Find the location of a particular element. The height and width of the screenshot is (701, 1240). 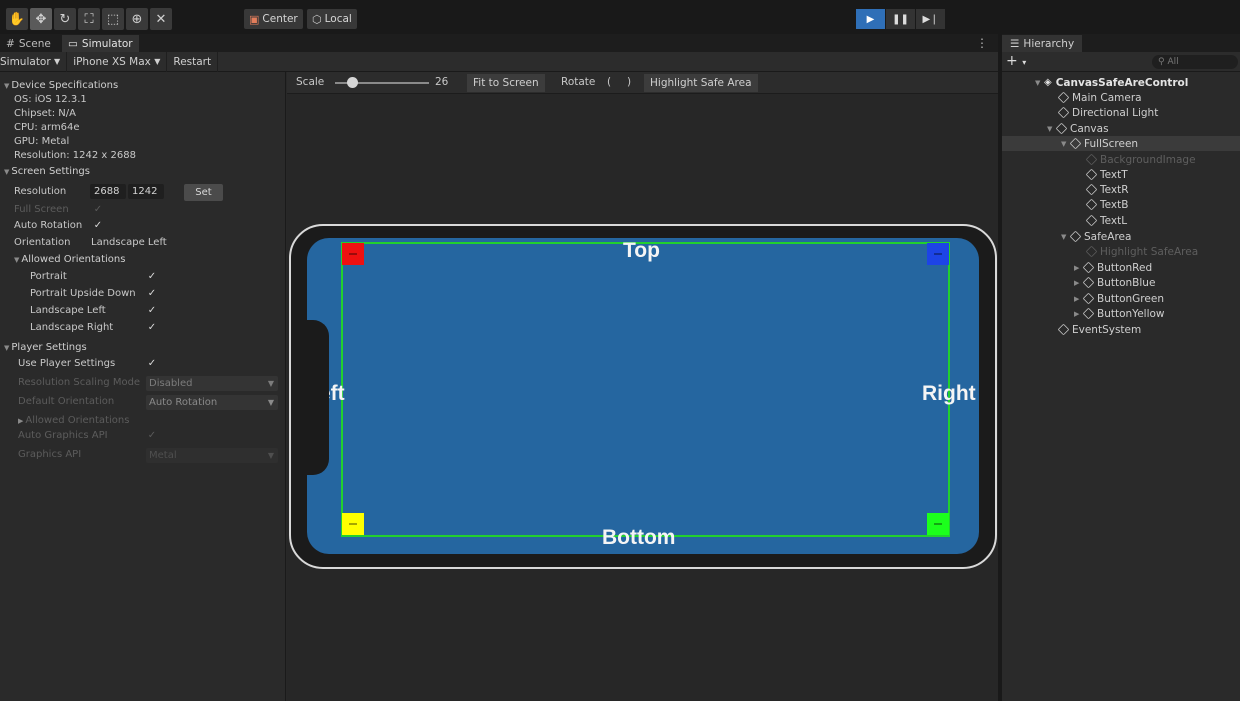

hierarchy-item-textt: TextT is located at coordinates (1121, 174).